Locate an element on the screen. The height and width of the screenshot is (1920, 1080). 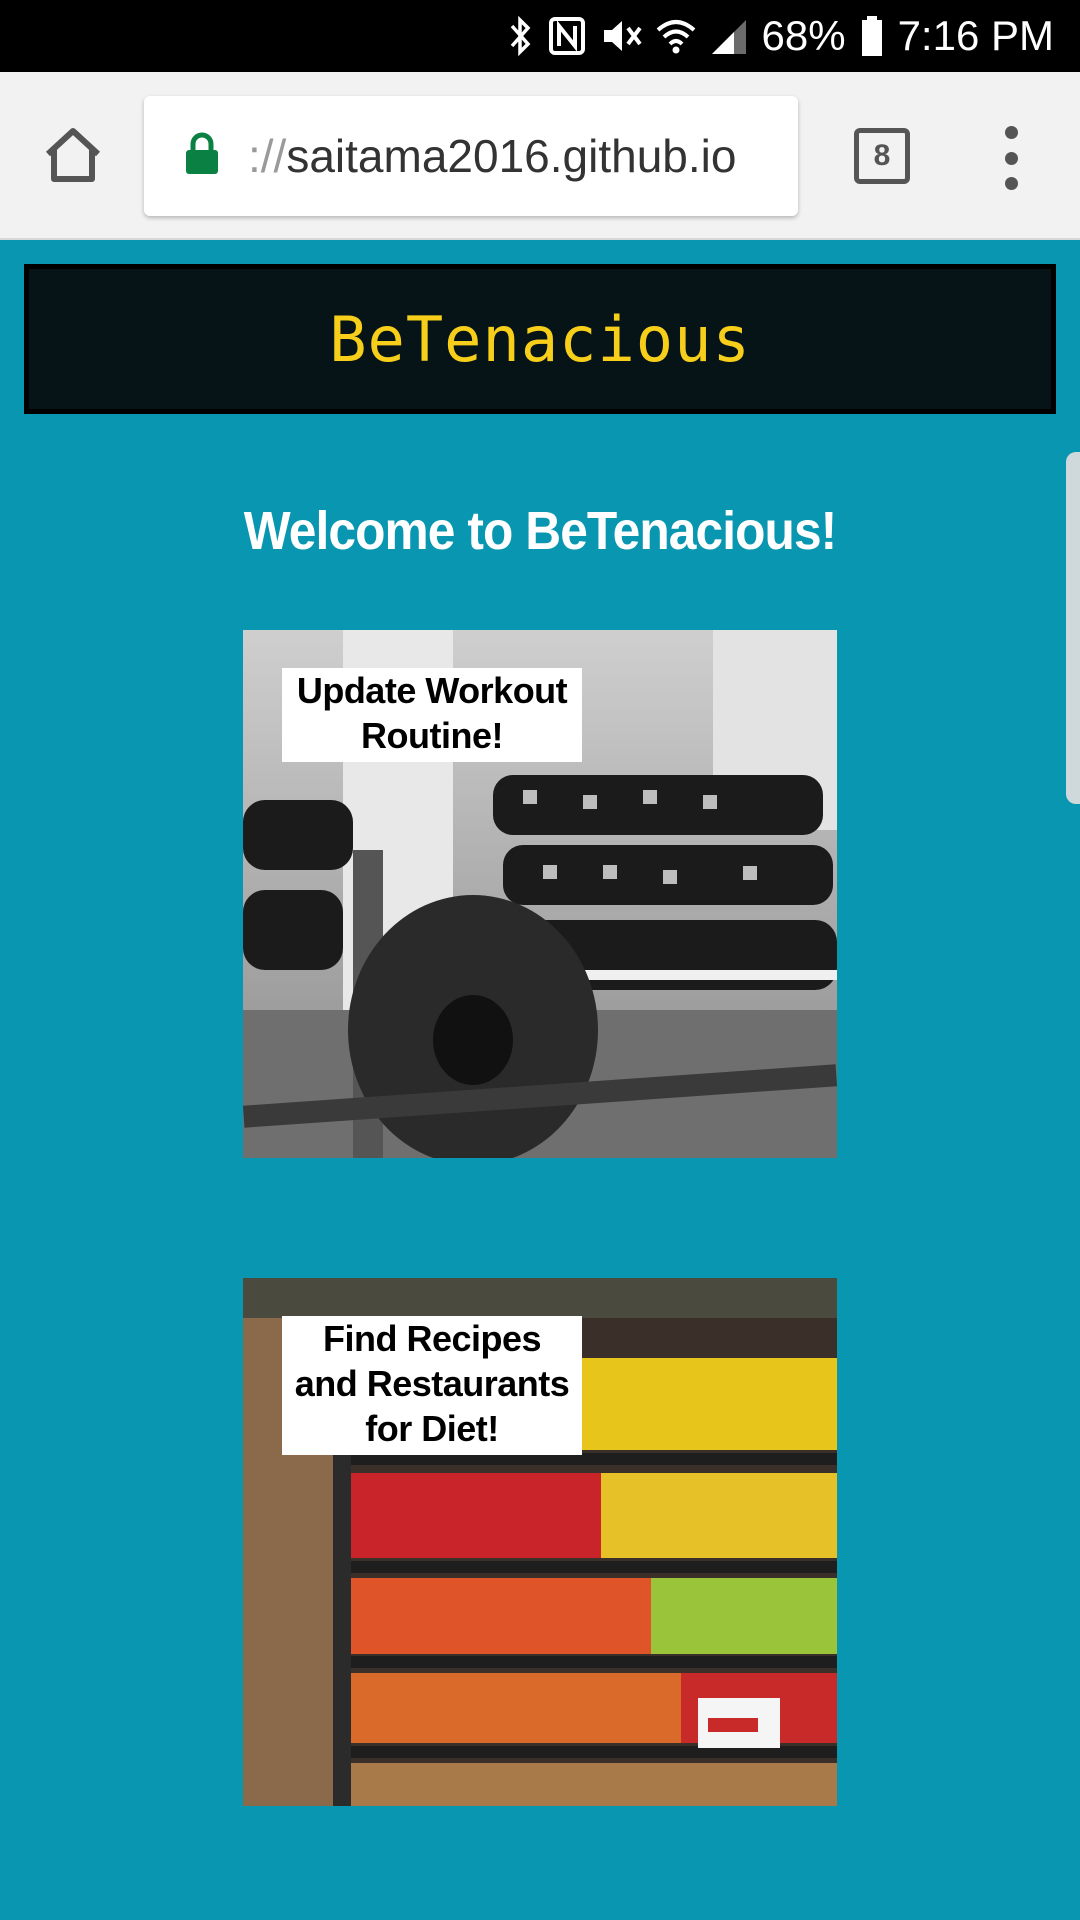
lock-icon is located at coordinates (202, 154).